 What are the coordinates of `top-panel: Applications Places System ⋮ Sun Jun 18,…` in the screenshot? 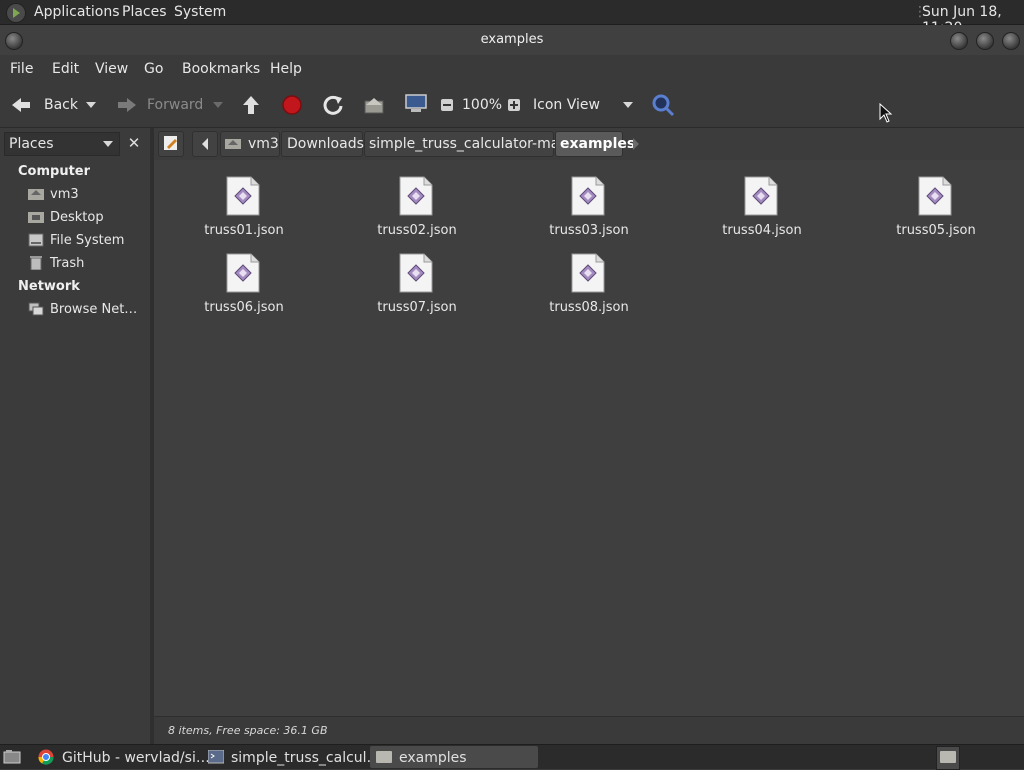 It's located at (512, 18).